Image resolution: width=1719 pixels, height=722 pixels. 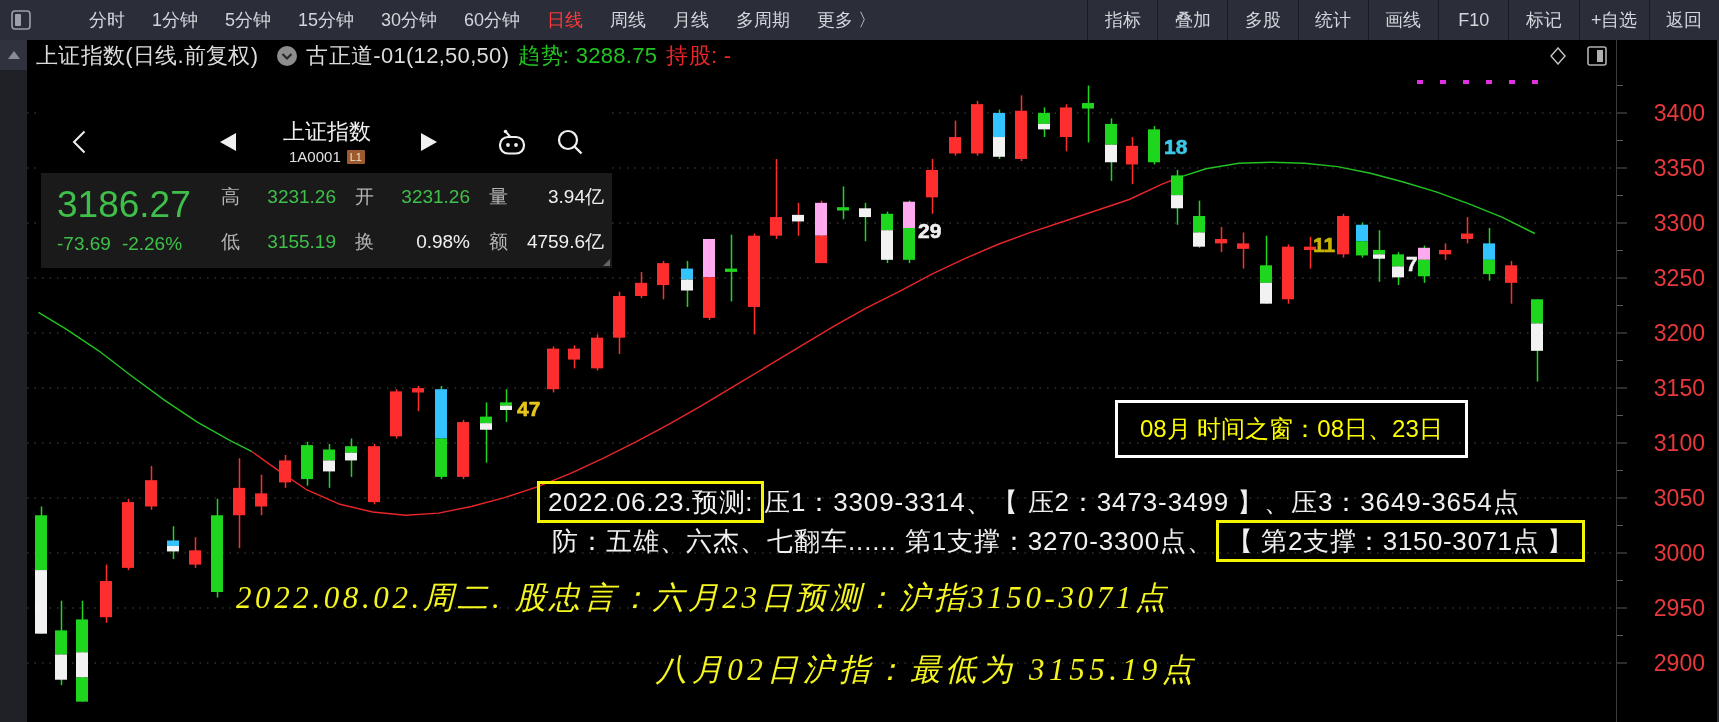 I want to click on chevron-down-icon, so click(x=287, y=56).